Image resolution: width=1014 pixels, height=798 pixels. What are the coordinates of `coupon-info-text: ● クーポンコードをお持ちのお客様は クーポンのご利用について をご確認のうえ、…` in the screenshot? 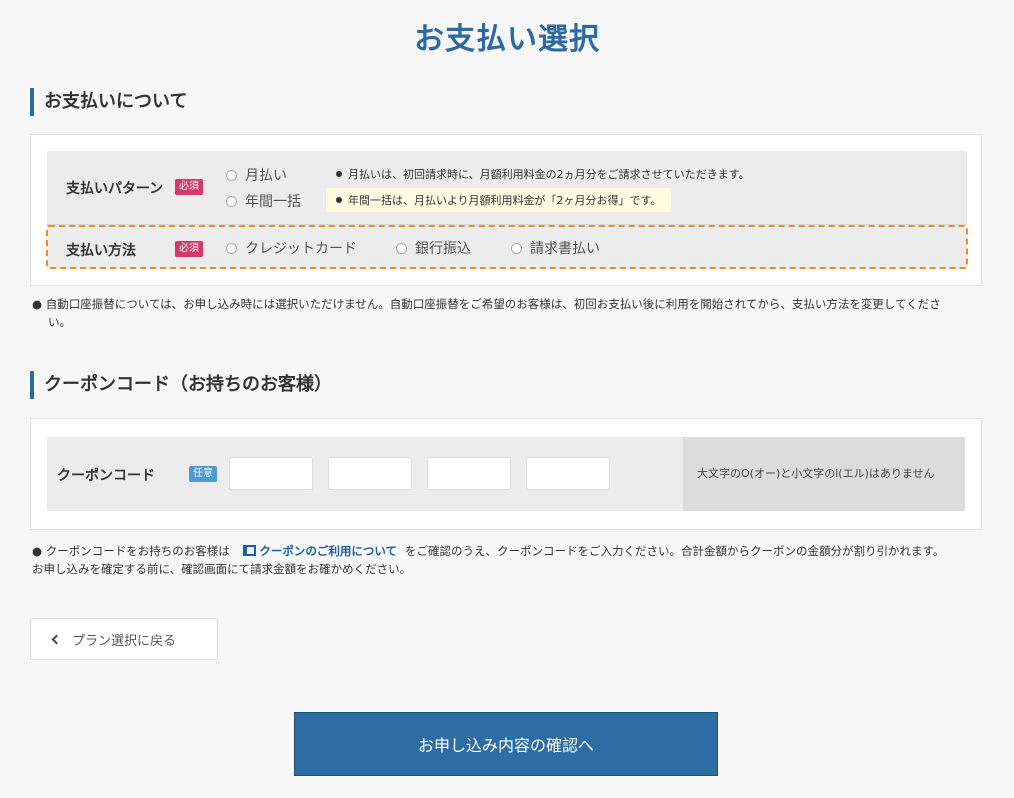 It's located at (512, 560).